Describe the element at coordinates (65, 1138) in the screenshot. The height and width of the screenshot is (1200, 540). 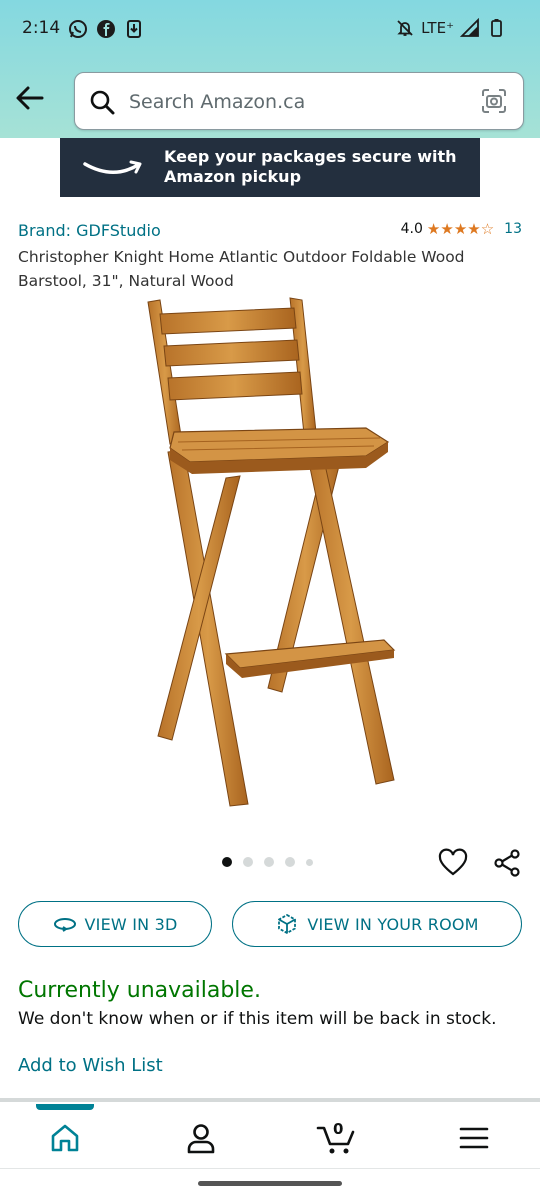
I see `home-icon` at that location.